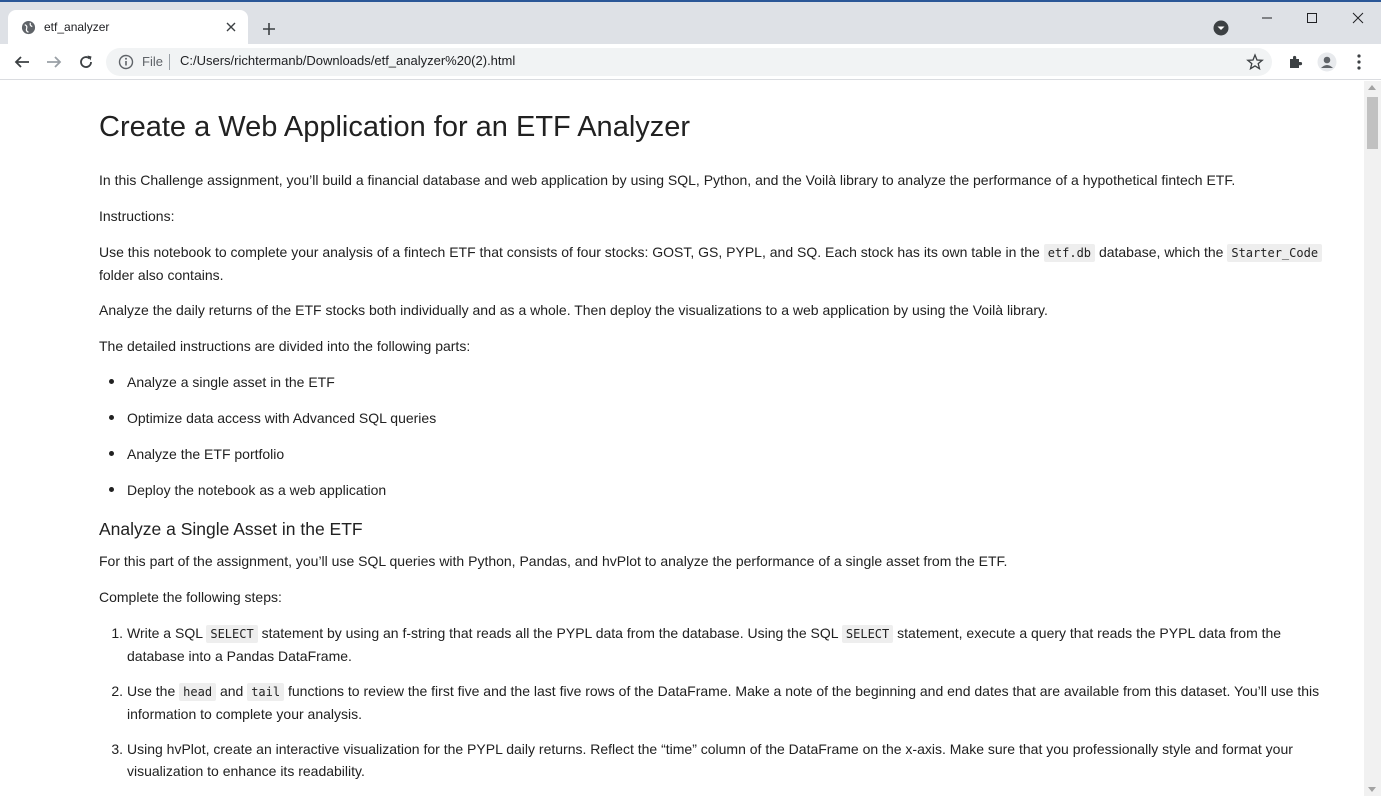 The height and width of the screenshot is (796, 1381). What do you see at coordinates (86, 62) in the screenshot?
I see `reload-icon` at bounding box center [86, 62].